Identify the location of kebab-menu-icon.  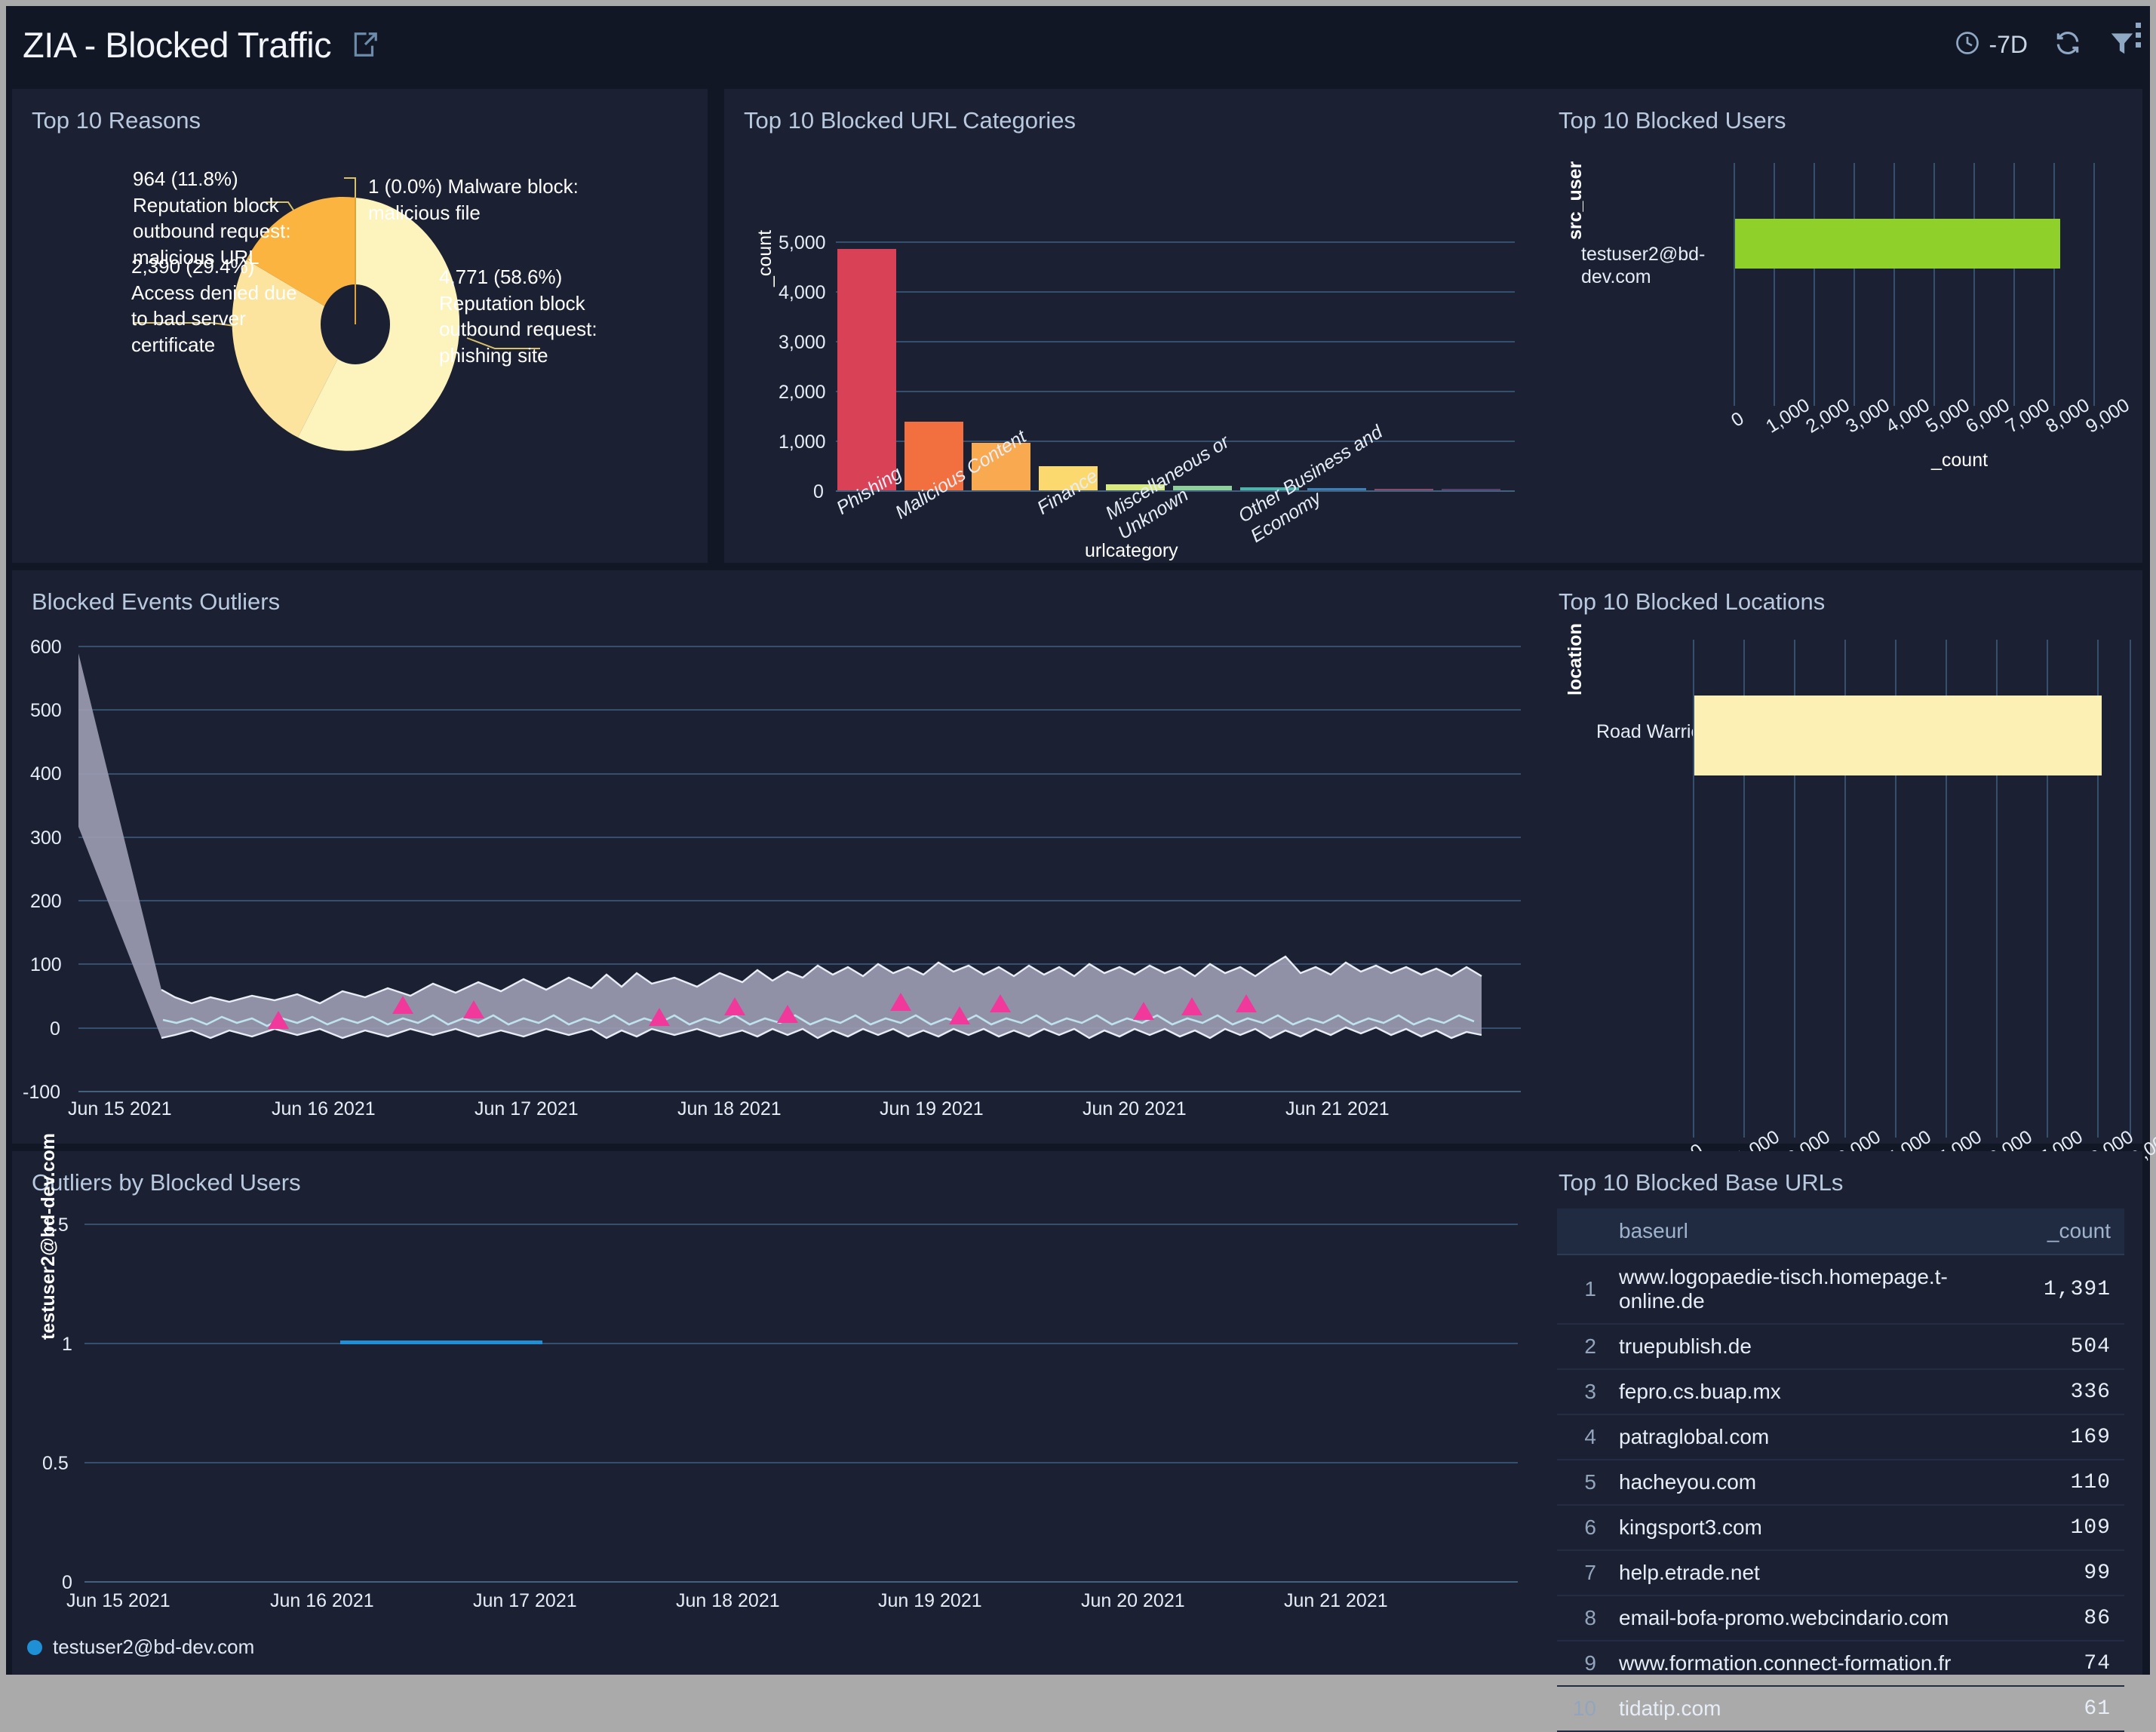
(2138, 35).